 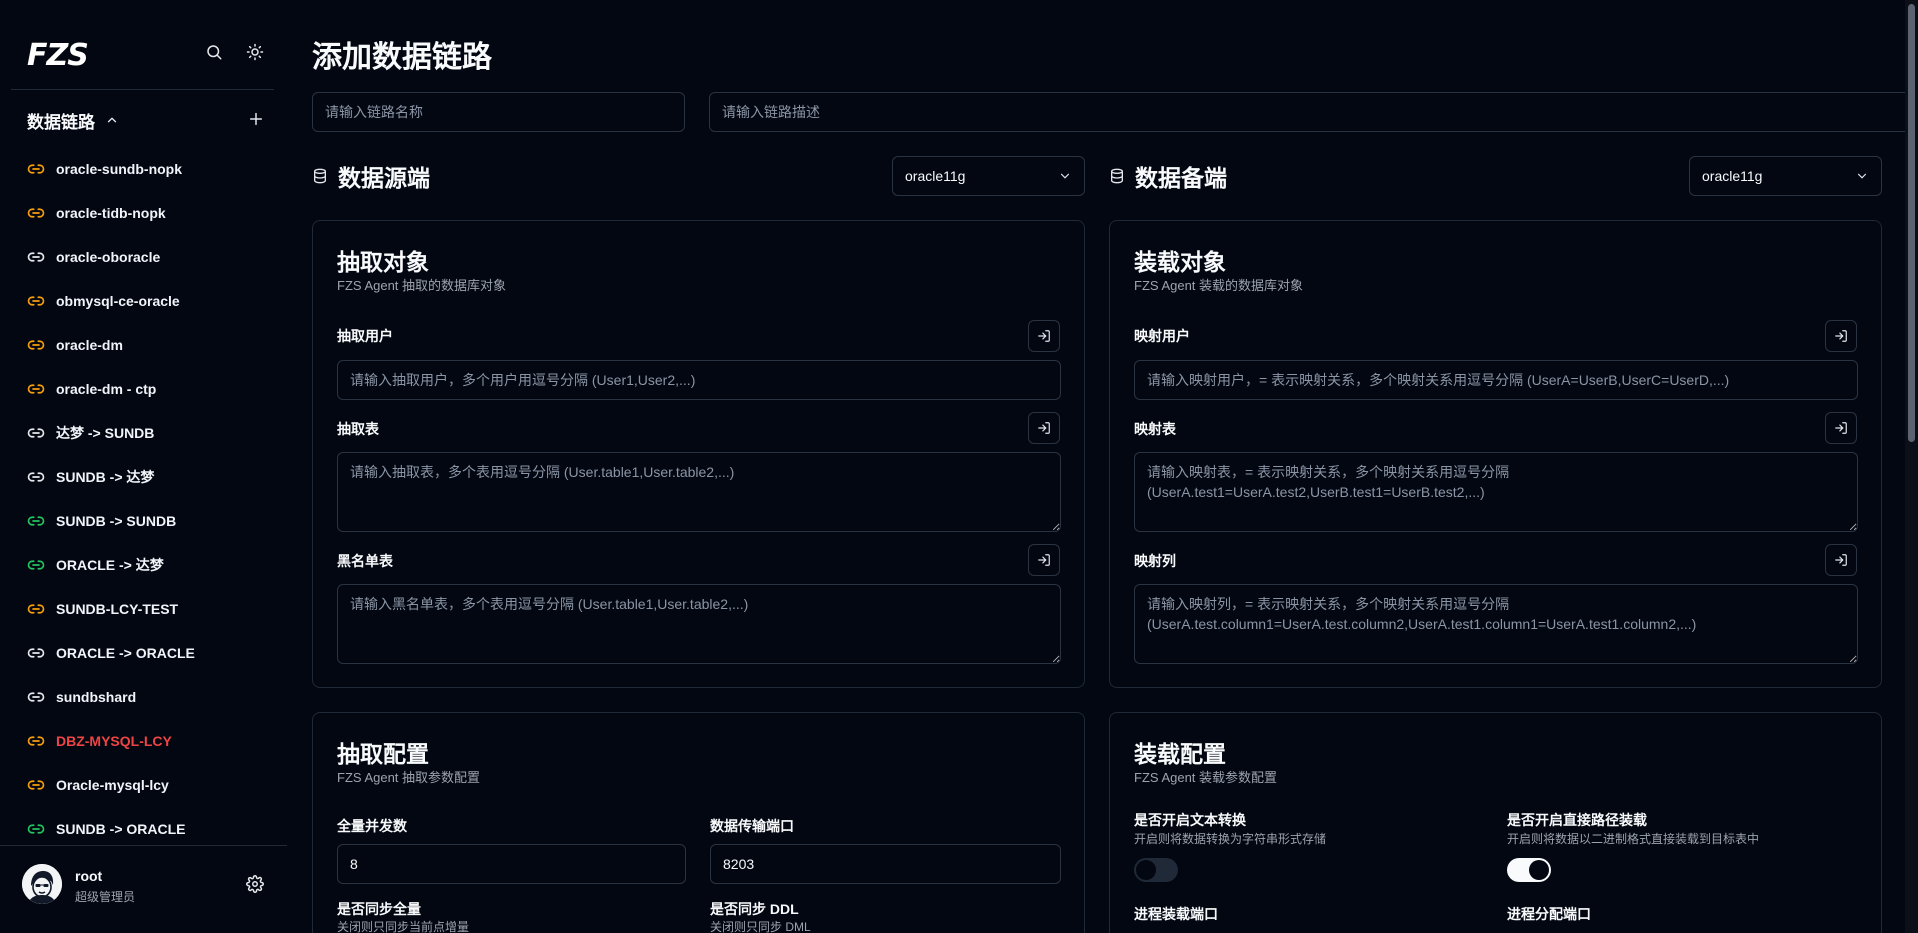 What do you see at coordinates (143, 697) in the screenshot?
I see `sidebar-item-link: sundbshard` at bounding box center [143, 697].